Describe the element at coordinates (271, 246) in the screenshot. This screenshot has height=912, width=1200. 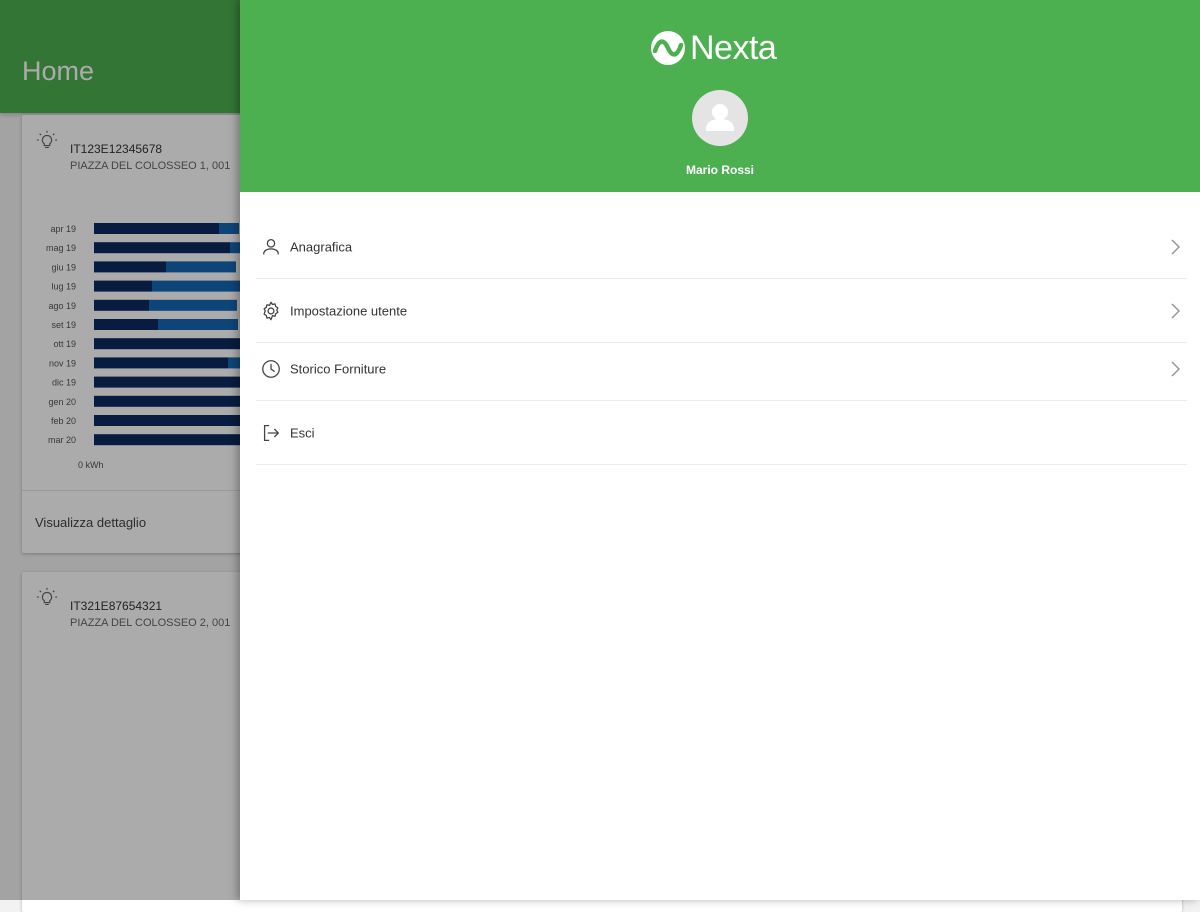
I see `person-icon` at that location.